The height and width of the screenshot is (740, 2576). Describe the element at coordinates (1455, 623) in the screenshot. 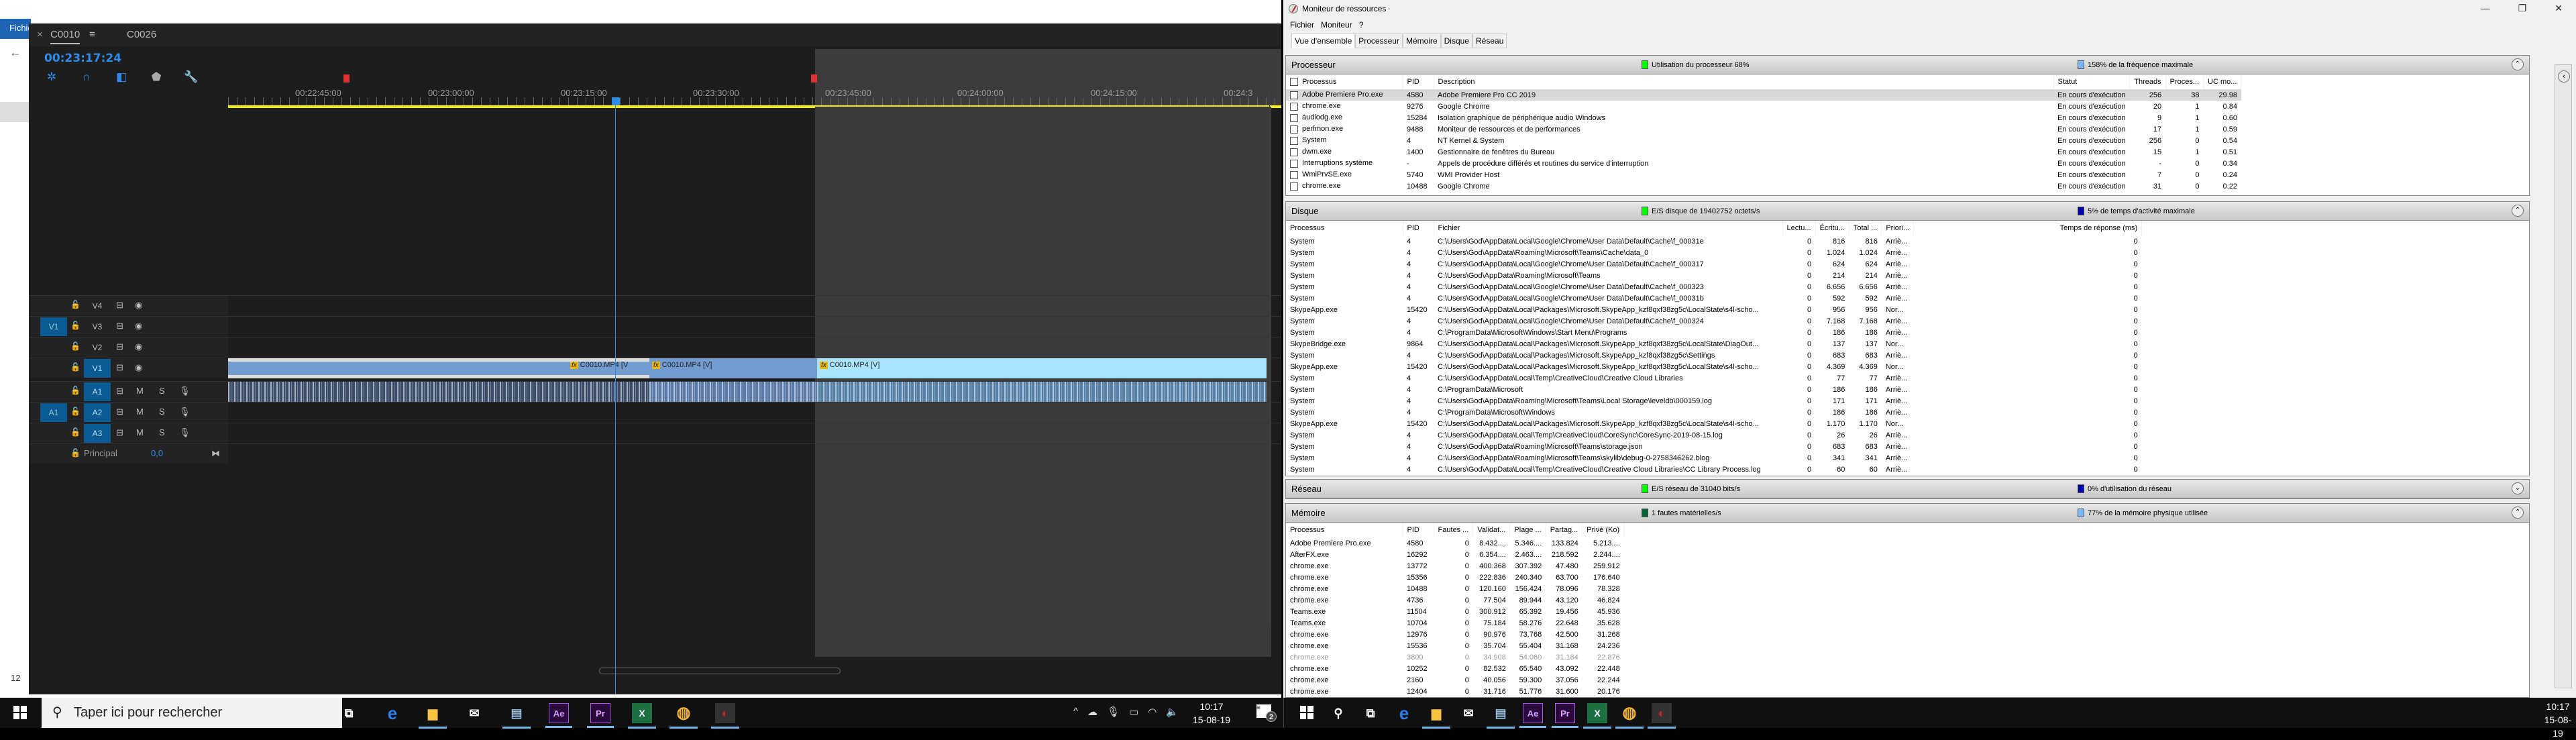

I see `table-row: Teams.exe 10704 0 75.184 58.276 22.648 35.628` at that location.